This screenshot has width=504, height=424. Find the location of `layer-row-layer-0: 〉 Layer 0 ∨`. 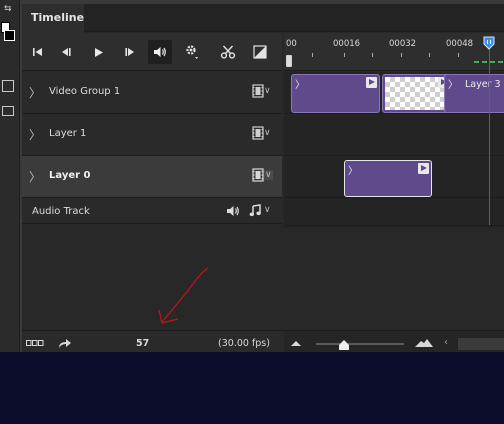

layer-row-layer-0: 〉 Layer 0 ∨ is located at coordinates (152, 177).